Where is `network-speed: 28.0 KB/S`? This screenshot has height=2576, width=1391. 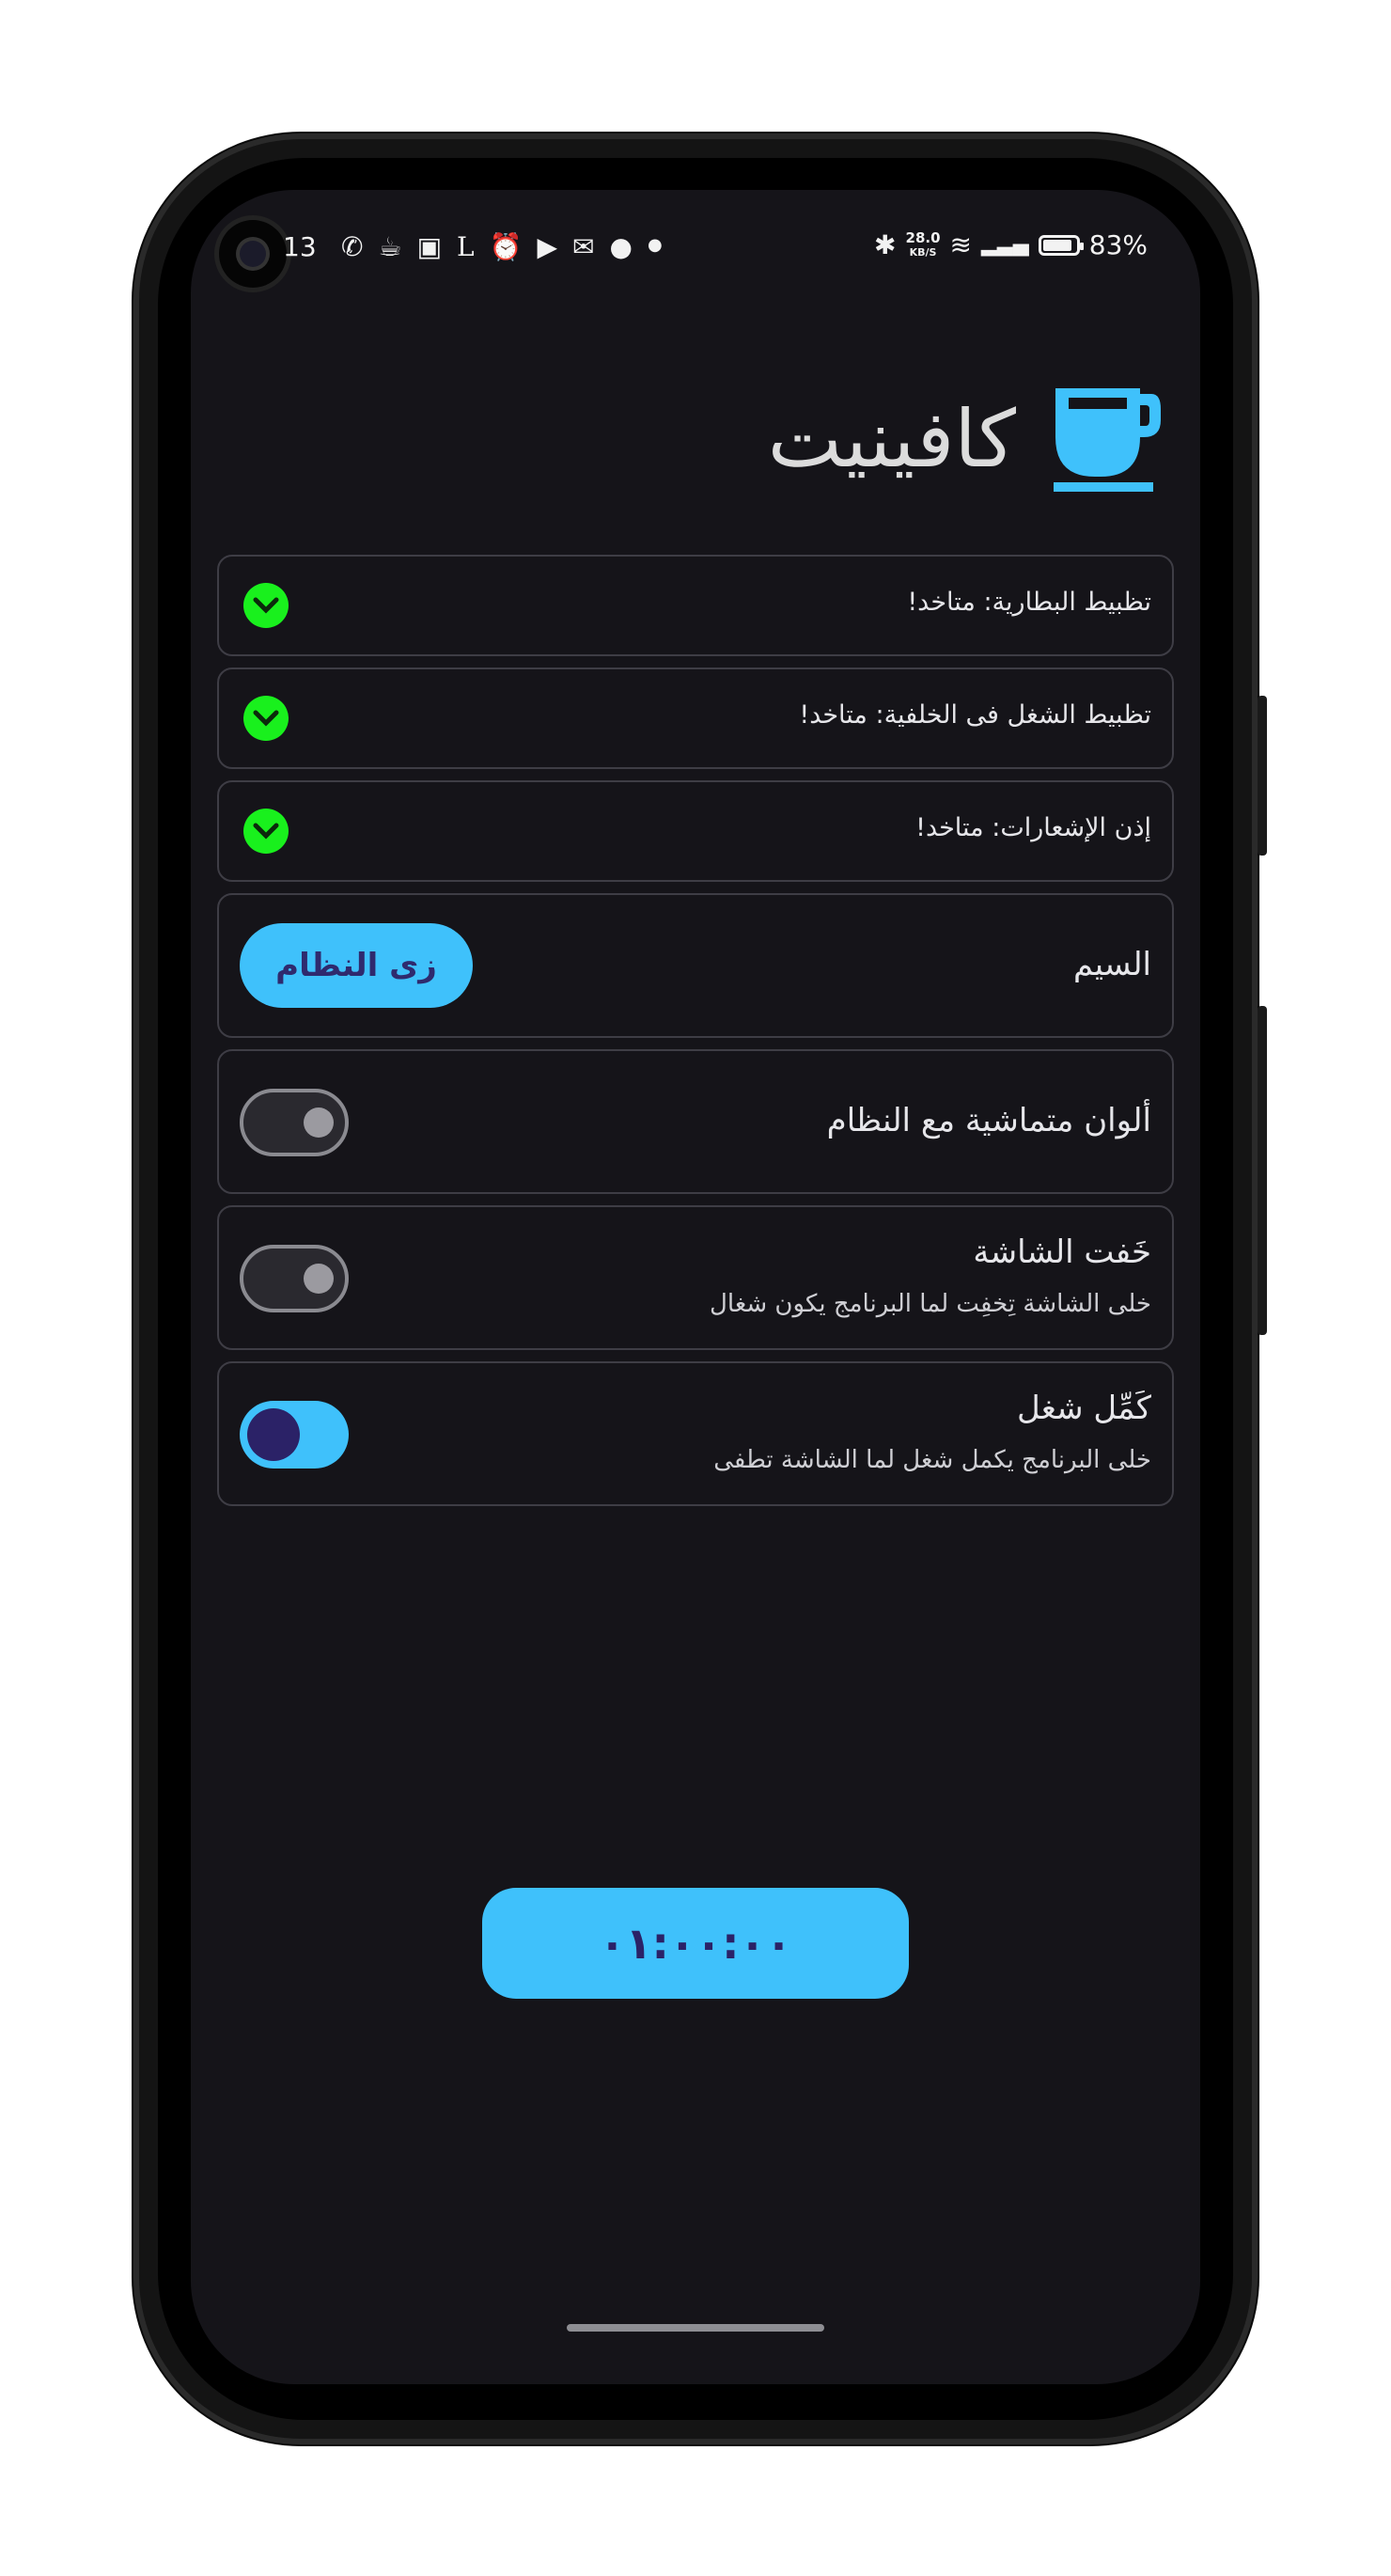
network-speed: 28.0 KB/S is located at coordinates (924, 245).